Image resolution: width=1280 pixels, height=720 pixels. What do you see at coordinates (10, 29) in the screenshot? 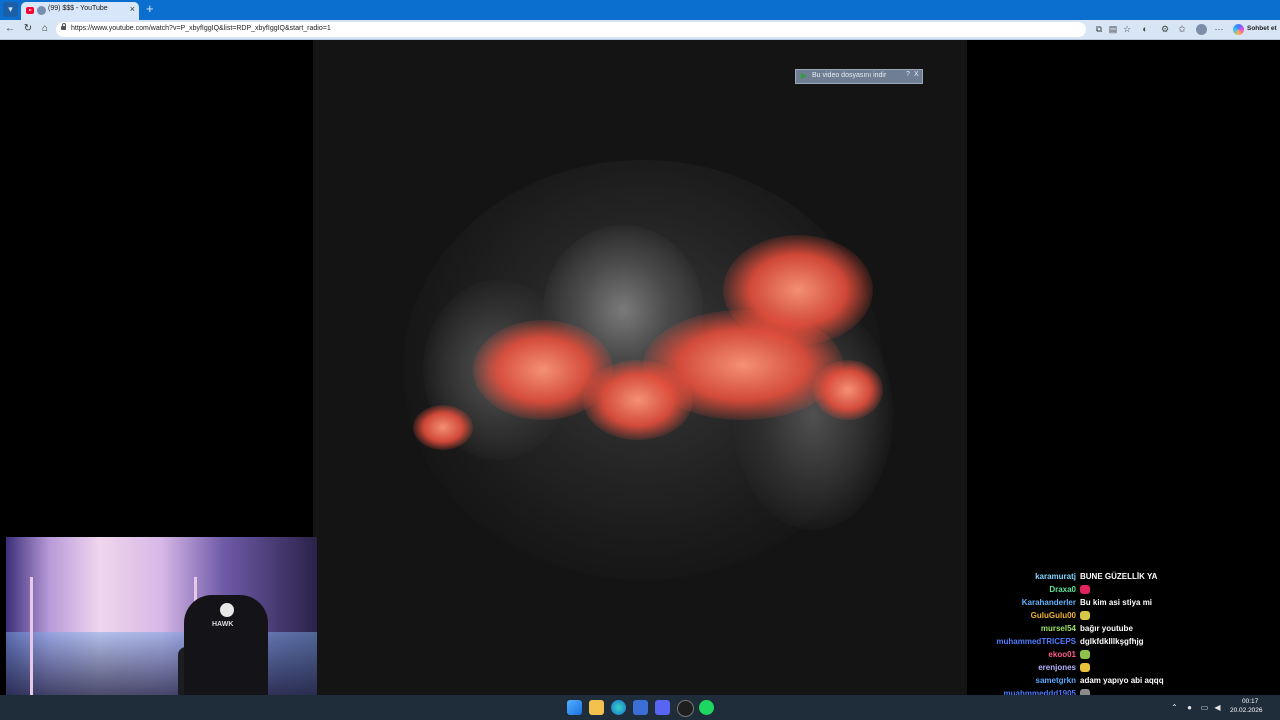
I see `back-icon: ←` at bounding box center [10, 29].